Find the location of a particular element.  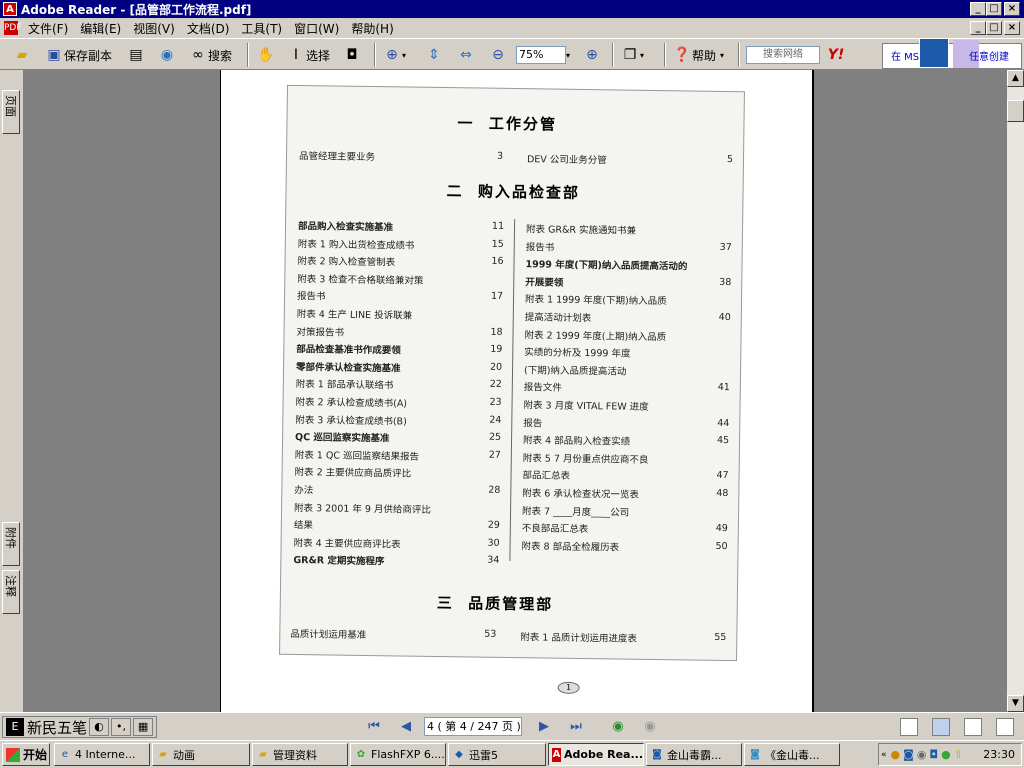

toc-entry: 不良部品汇总表 is located at coordinates (555, 529).